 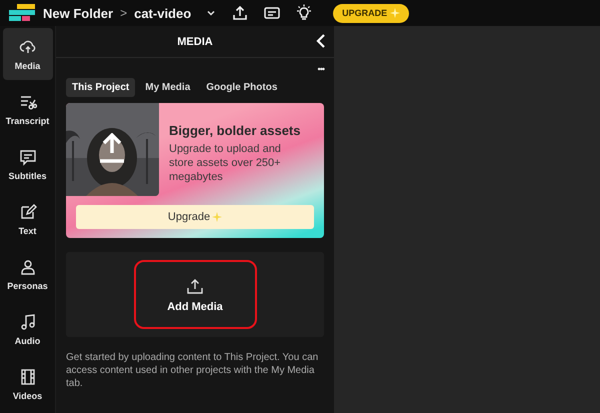 What do you see at coordinates (235, 130) in the screenshot?
I see `promo-title: Bigger, bolder assets` at bounding box center [235, 130].